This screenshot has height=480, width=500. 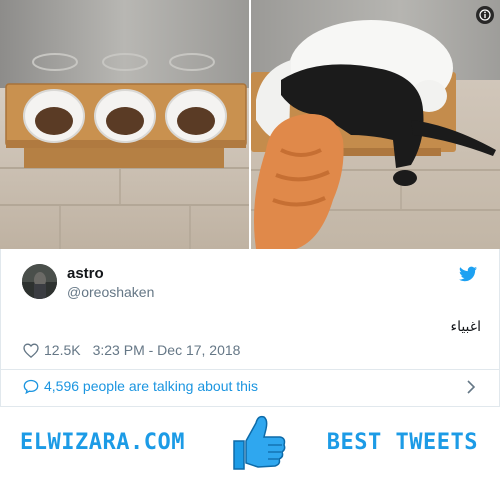 I want to click on avatar, so click(x=39, y=281).